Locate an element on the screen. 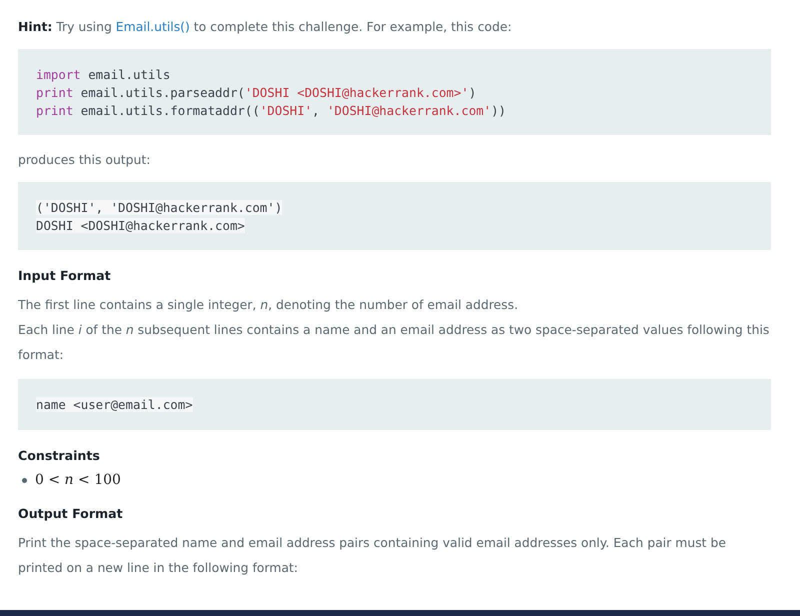 This screenshot has width=800, height=616. output-intro-text: produces this output: is located at coordinates (85, 160).